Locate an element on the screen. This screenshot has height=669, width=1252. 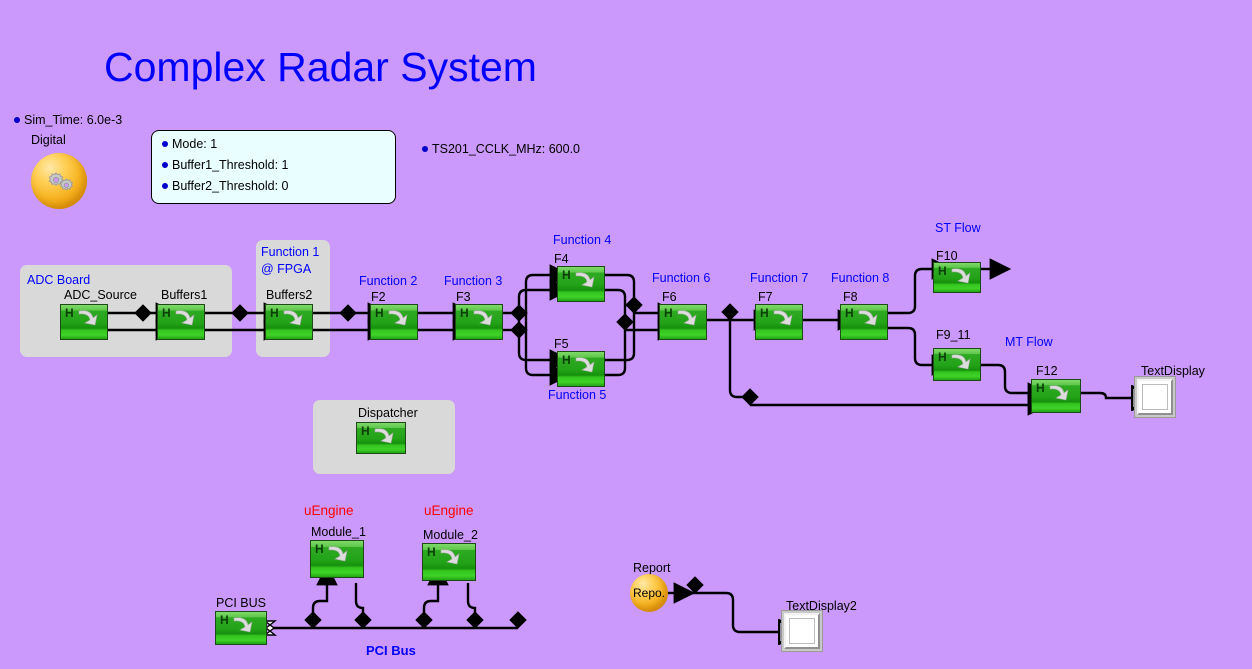
ts201-clock-annotation: TS201_CCLK_MHz: 600.0 is located at coordinates (501, 149).